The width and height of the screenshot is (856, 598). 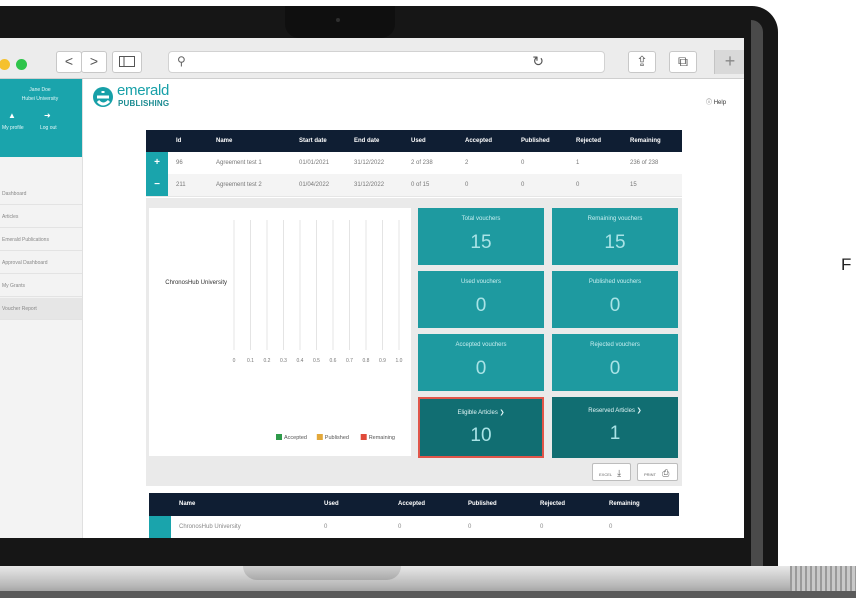 What do you see at coordinates (611, 472) in the screenshot?
I see `excel-export-button: EXCEL ⤓` at bounding box center [611, 472].